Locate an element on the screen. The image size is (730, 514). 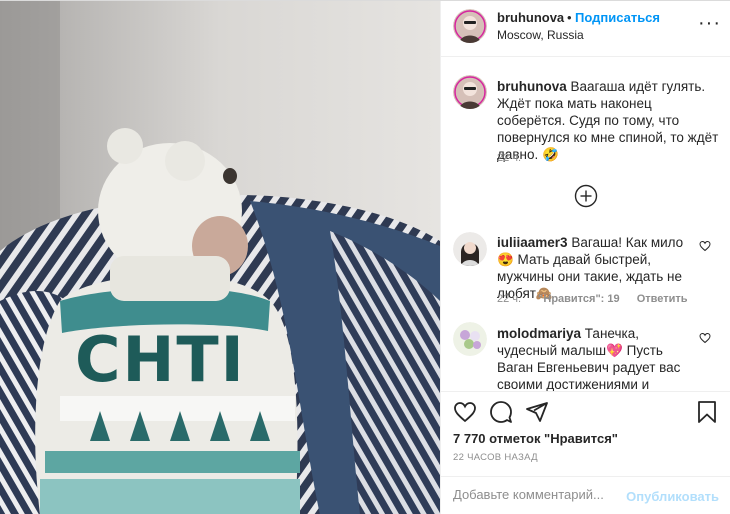
comment-username: iuliiaamer3 is located at coordinates (532, 242).